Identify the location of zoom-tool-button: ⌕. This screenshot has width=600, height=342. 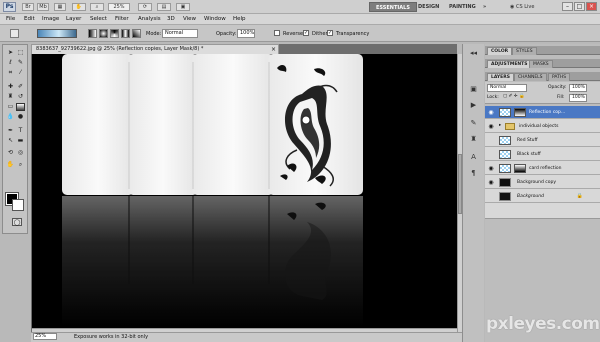
(97, 7).